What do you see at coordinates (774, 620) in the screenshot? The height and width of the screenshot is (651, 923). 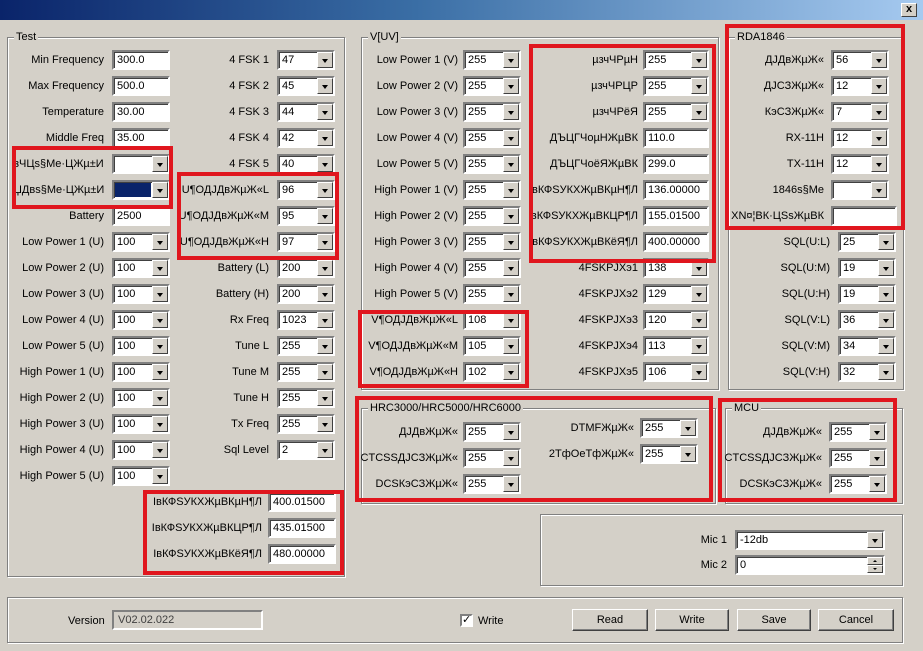 I see `save-button: Save` at bounding box center [774, 620].